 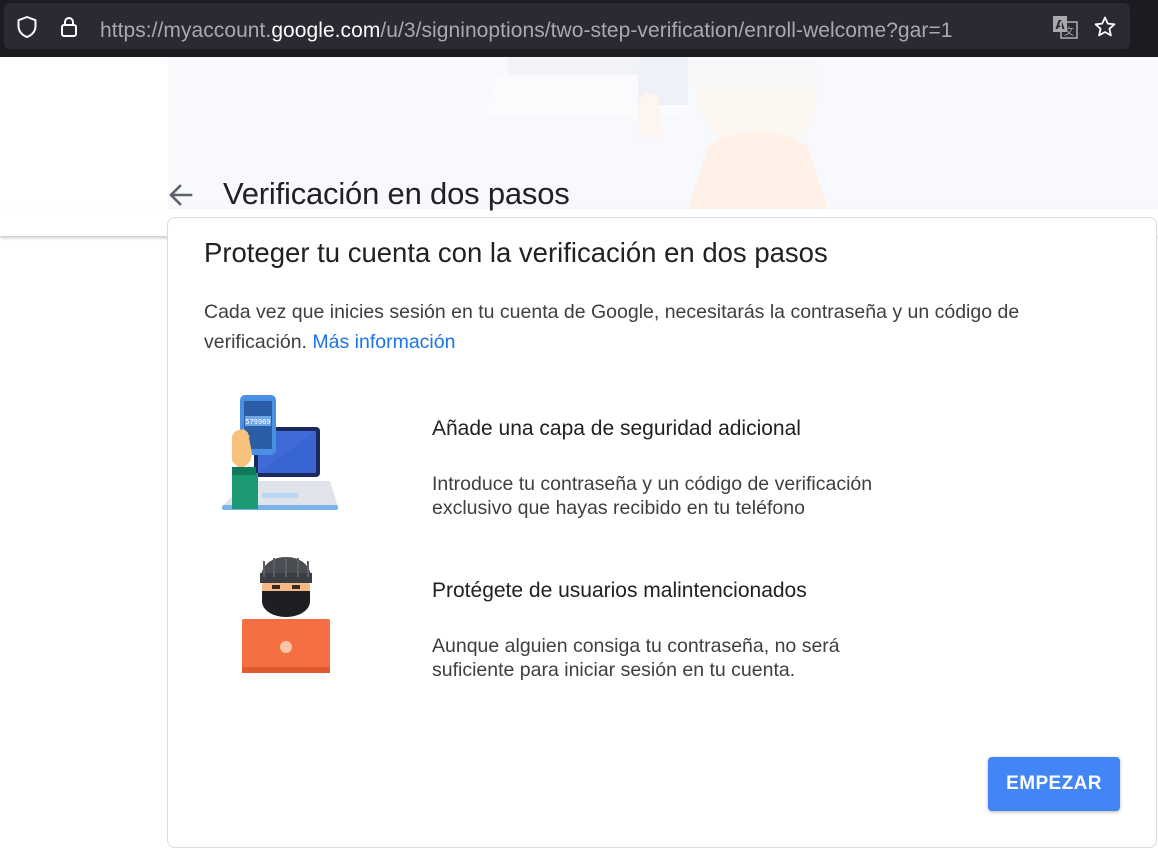 I want to click on start-button: EMPEZAR, so click(x=1054, y=784).